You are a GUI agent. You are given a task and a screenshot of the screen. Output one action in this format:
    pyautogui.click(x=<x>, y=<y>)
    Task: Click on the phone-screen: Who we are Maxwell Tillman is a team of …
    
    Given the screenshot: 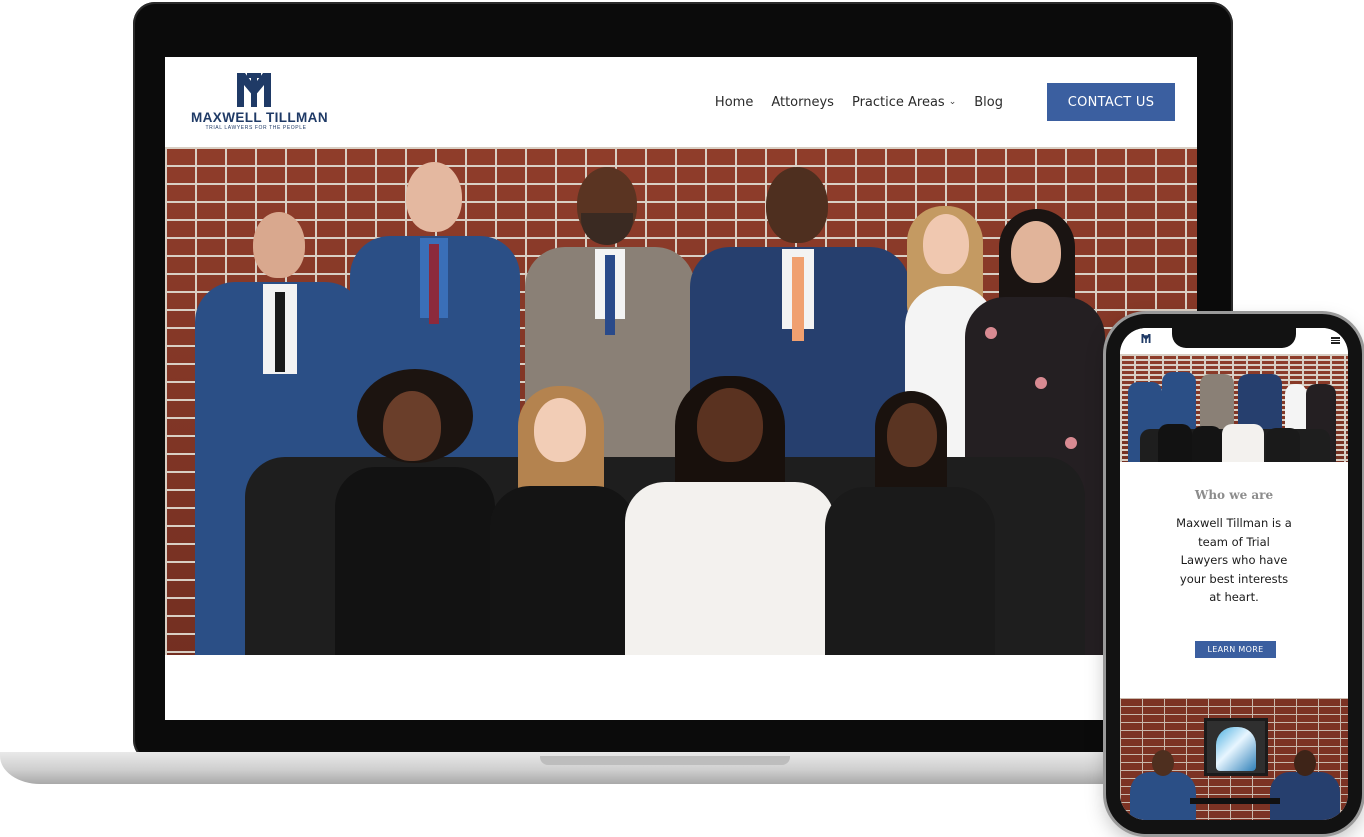 What is the action you would take?
    pyautogui.click(x=1234, y=574)
    